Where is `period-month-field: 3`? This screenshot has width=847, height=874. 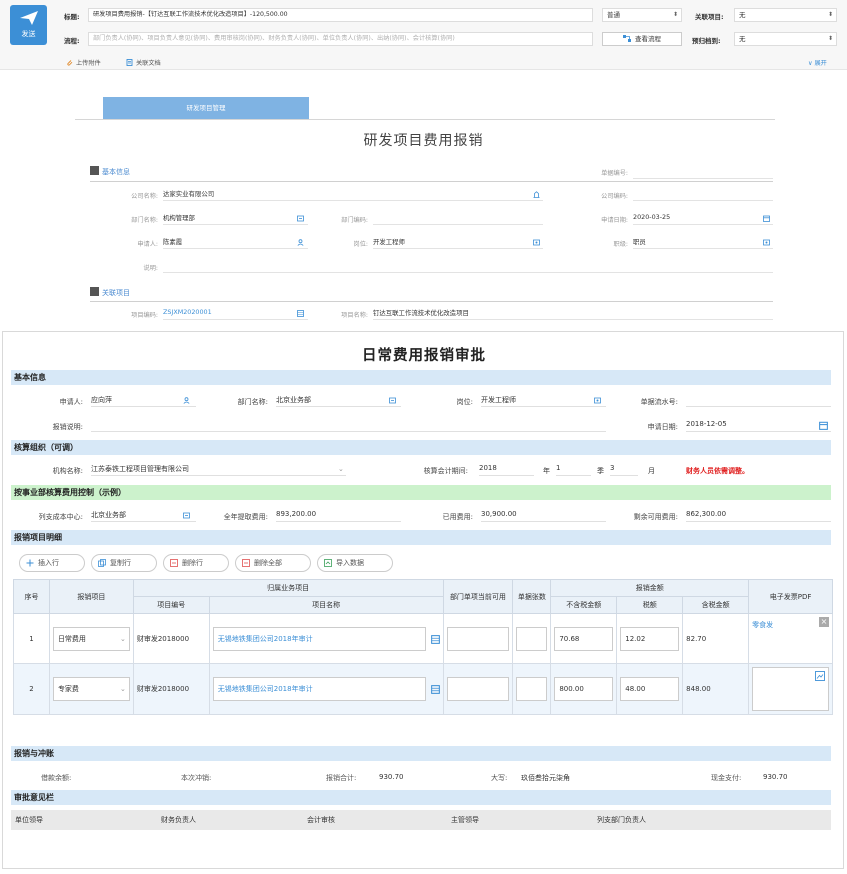
period-month-field: 3 is located at coordinates (624, 470).